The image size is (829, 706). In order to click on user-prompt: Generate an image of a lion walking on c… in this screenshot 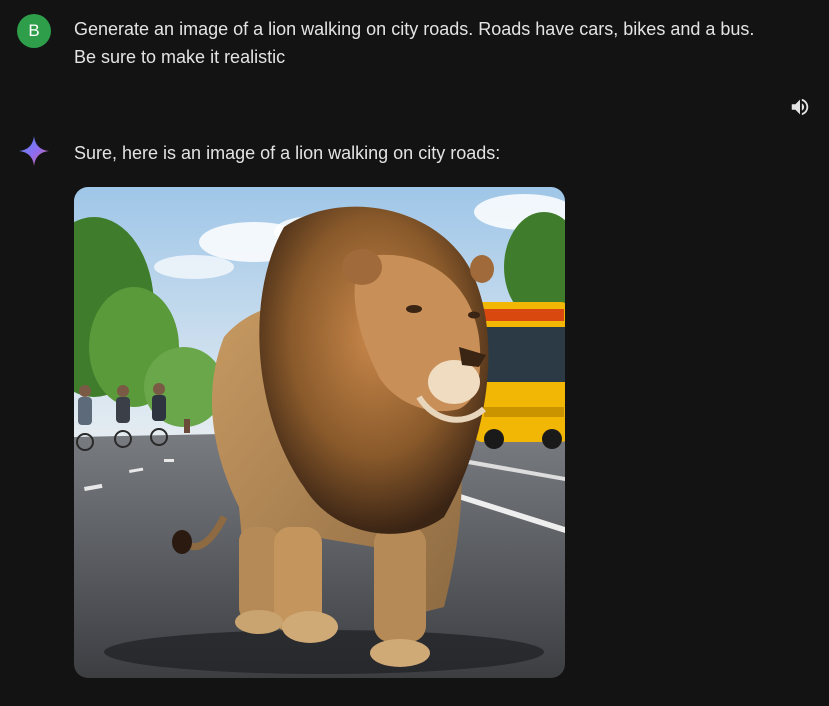, I will do `click(434, 43)`.